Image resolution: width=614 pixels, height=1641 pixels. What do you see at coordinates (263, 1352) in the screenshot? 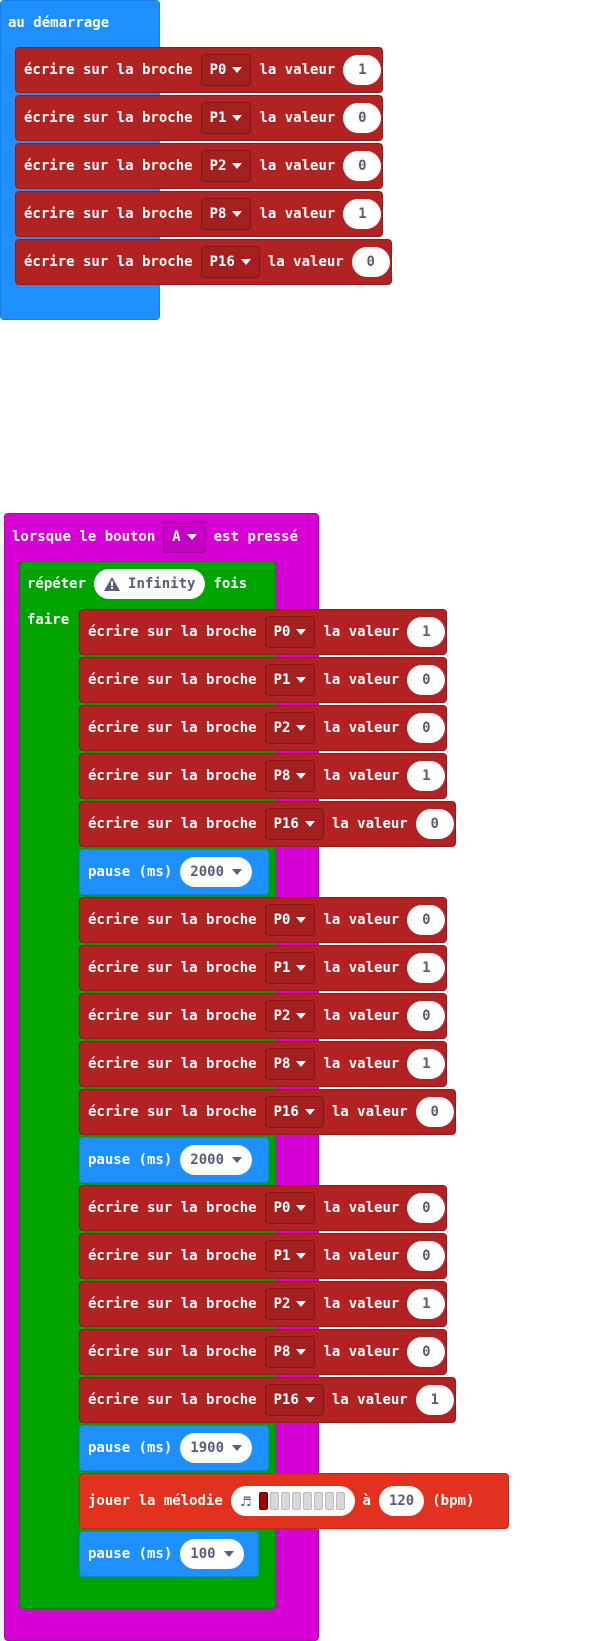
I see `digital-write-pin-block: écrire sur la broche P8 la valeur 0` at bounding box center [263, 1352].